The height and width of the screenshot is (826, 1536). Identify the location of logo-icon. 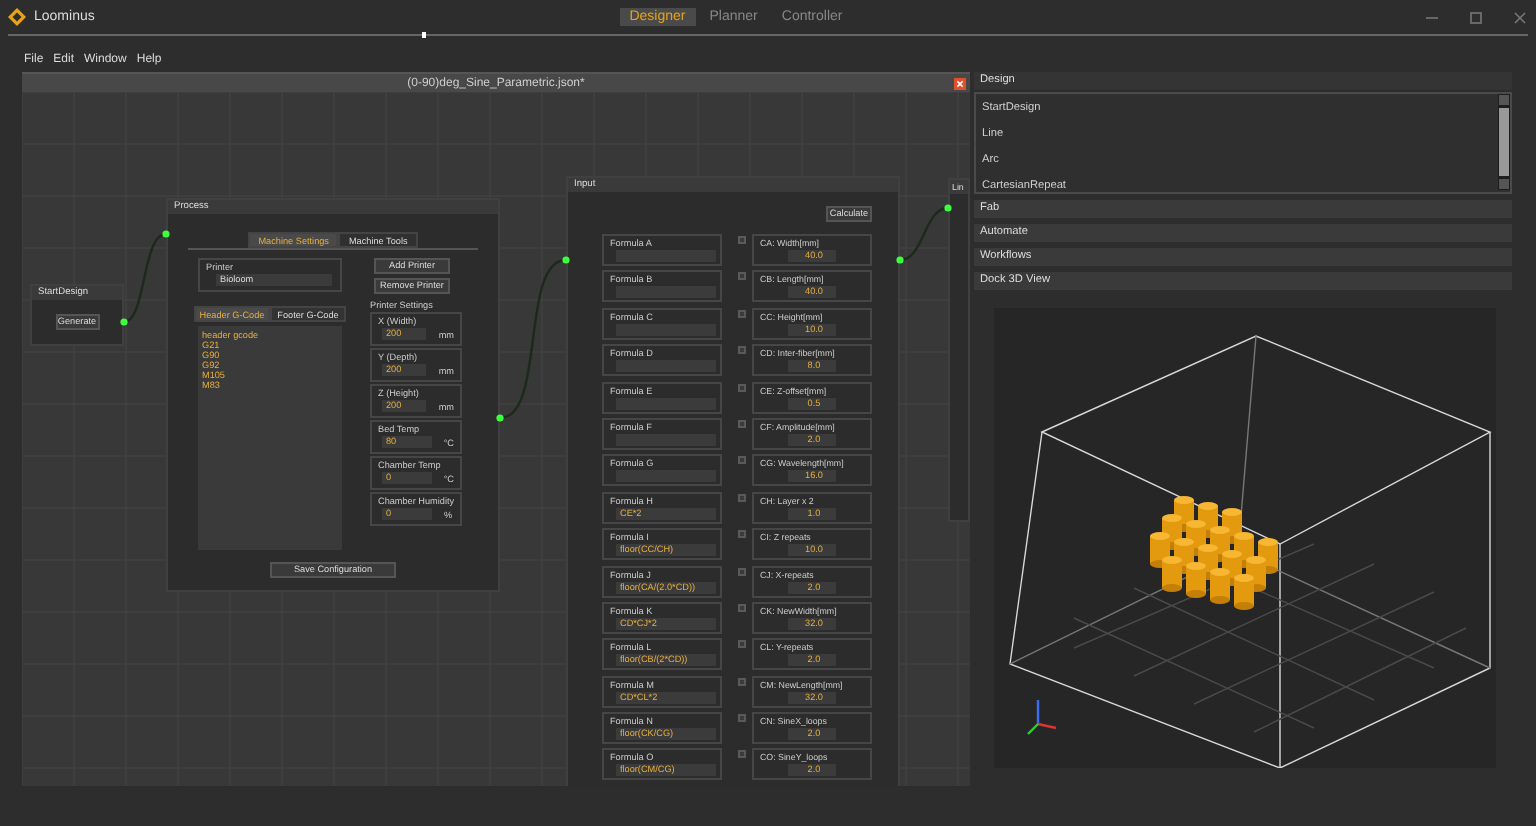
(17, 17).